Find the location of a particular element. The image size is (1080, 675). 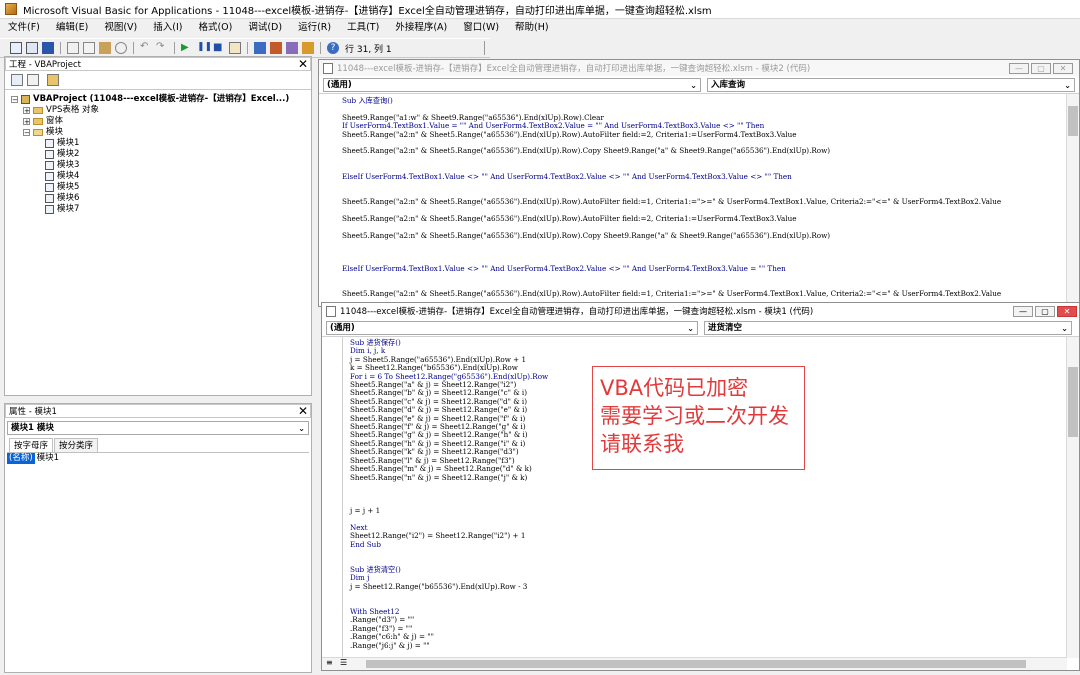

tree-folder-objects: + VPS表格 对象 is located at coordinates (161, 110).